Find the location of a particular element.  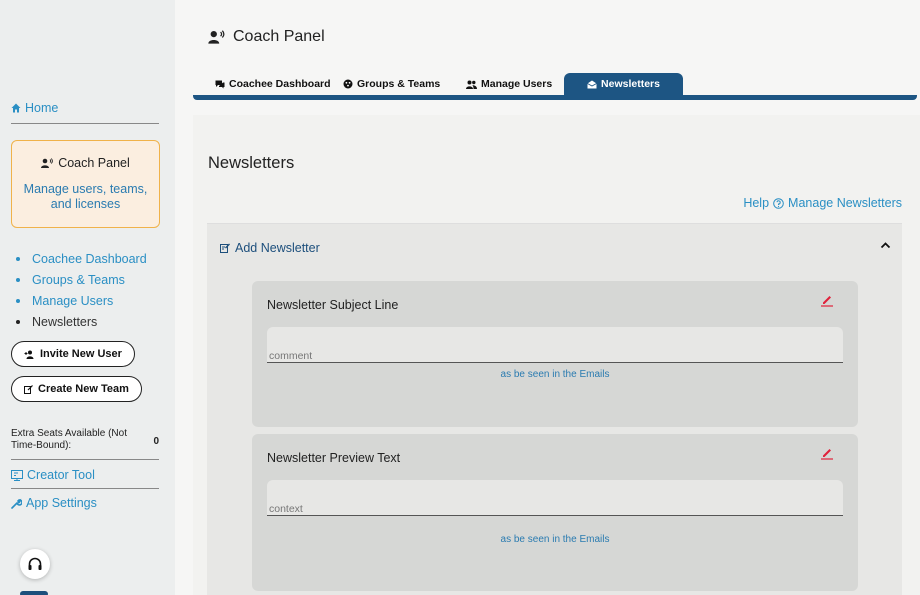

users-icon is located at coordinates (471, 84).